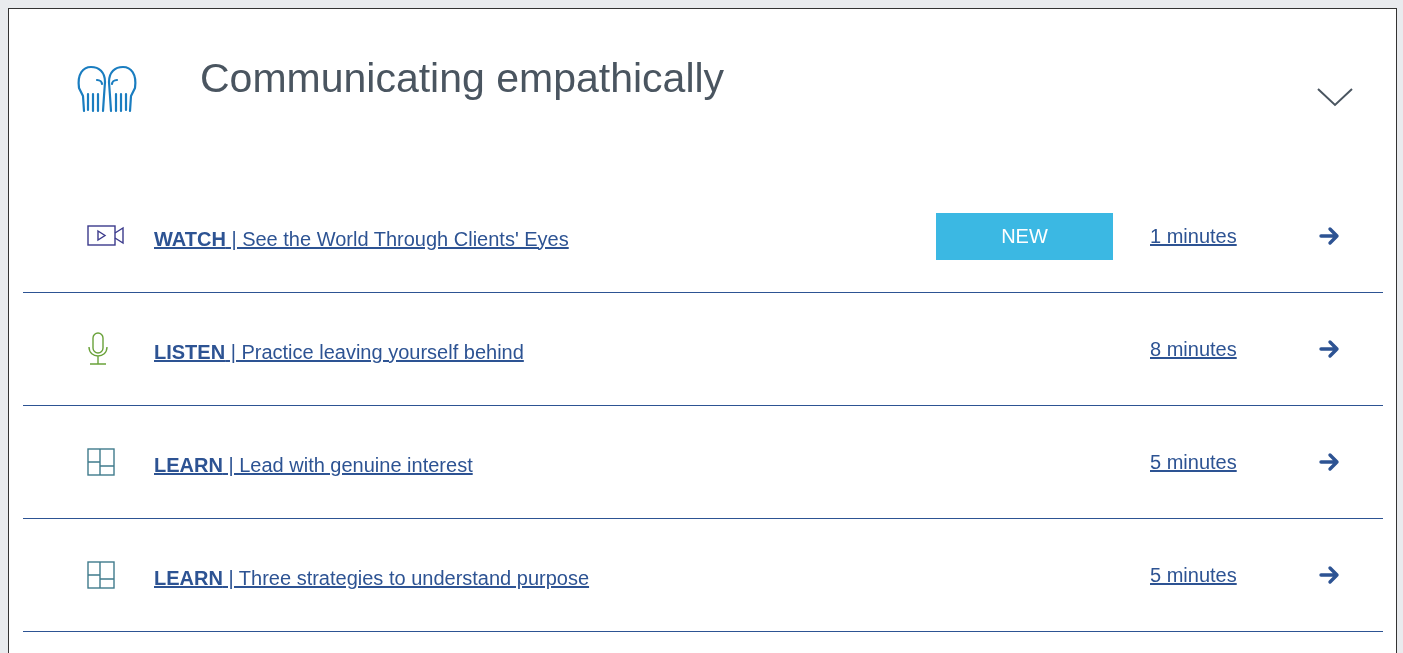 The height and width of the screenshot is (653, 1403). What do you see at coordinates (107, 88) in the screenshot?
I see `open-hands-icon` at bounding box center [107, 88].